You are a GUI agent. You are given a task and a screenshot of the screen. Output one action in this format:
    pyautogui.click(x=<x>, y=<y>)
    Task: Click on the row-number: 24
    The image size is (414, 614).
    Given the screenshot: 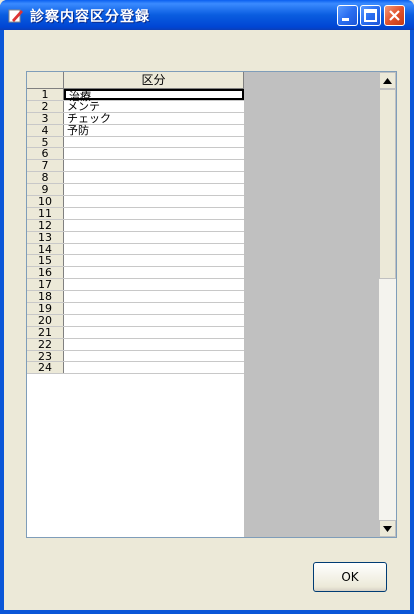 What is the action you would take?
    pyautogui.click(x=45, y=367)
    